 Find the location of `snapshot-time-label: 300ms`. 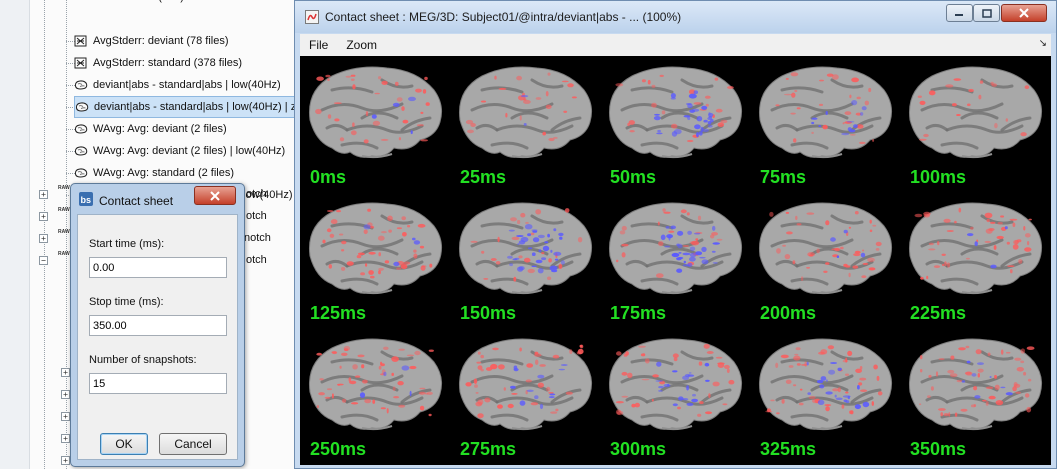

snapshot-time-label: 300ms is located at coordinates (638, 449).